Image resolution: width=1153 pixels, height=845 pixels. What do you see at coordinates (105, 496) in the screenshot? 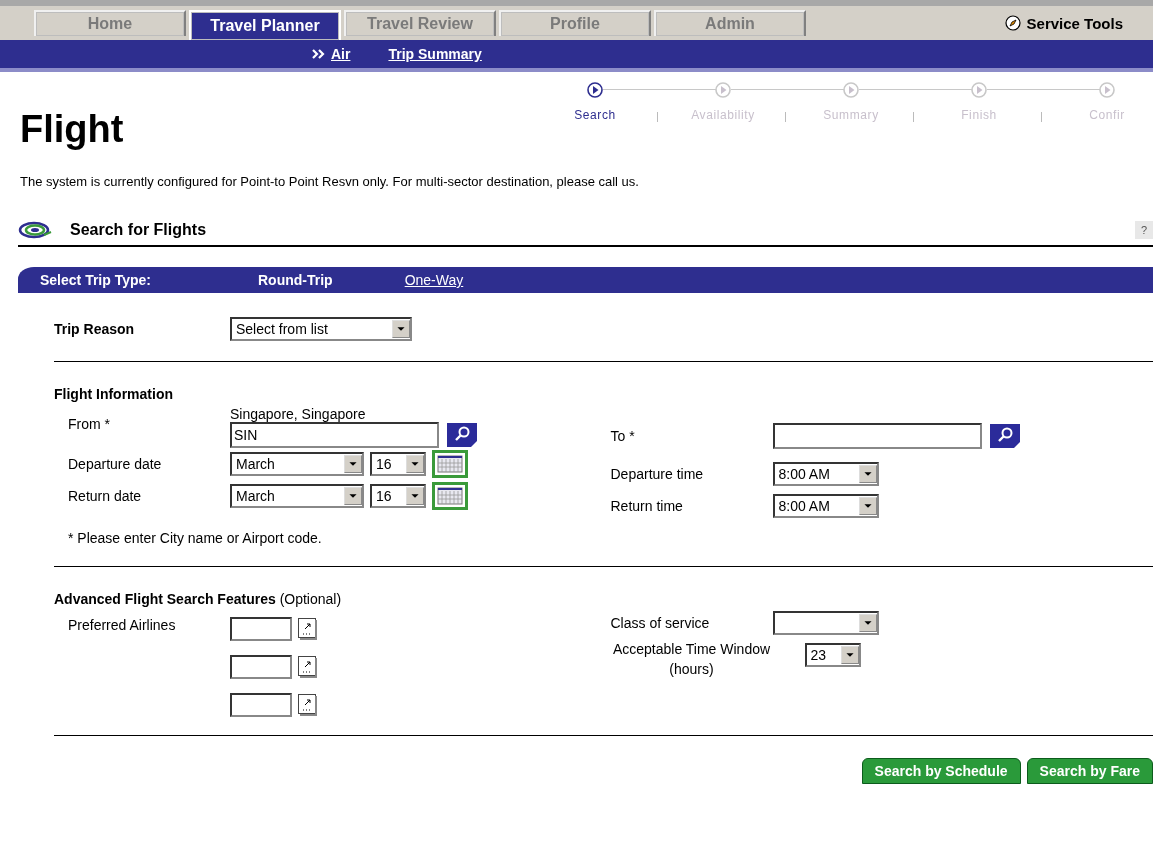
I see `field-label: Return date` at bounding box center [105, 496].